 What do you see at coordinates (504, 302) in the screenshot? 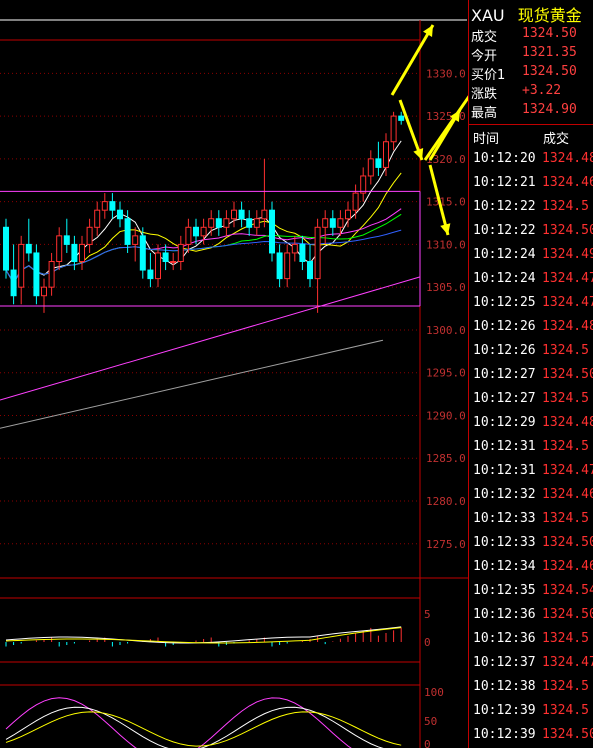
I see `tick-time: 10:12:25` at bounding box center [504, 302].